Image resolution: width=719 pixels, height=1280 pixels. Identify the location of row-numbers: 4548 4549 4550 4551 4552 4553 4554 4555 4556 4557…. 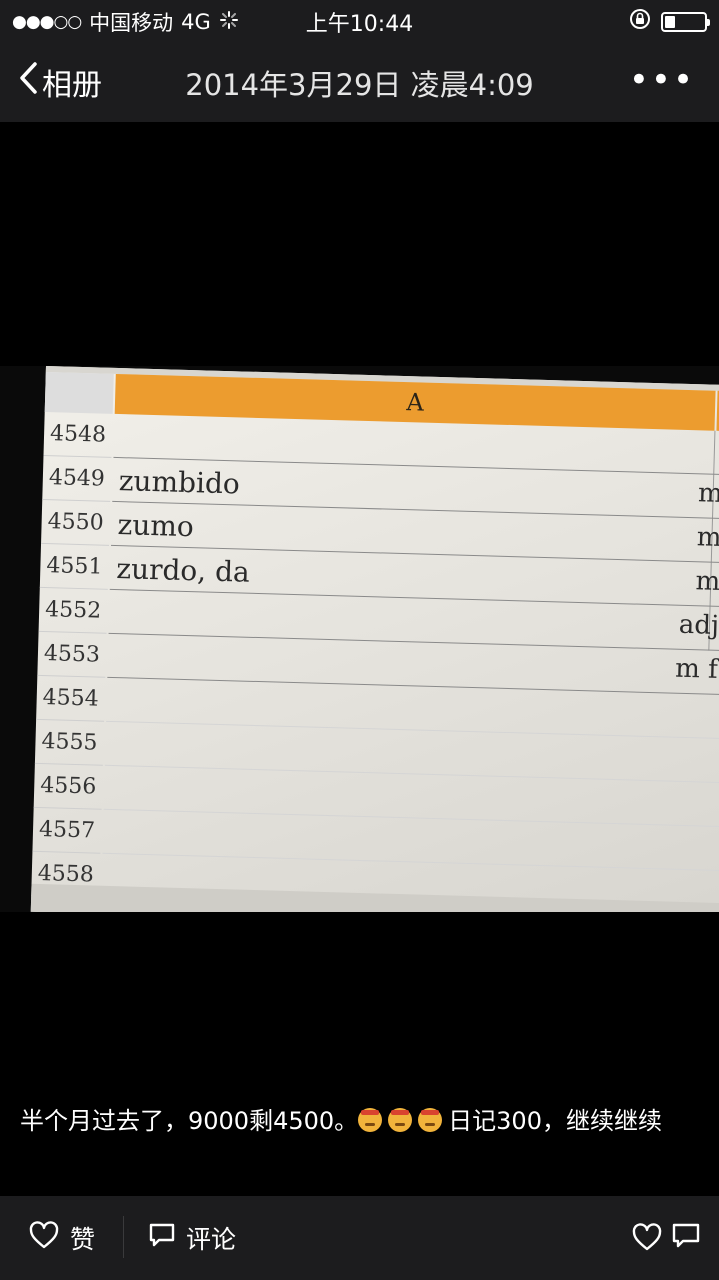
(72, 654).